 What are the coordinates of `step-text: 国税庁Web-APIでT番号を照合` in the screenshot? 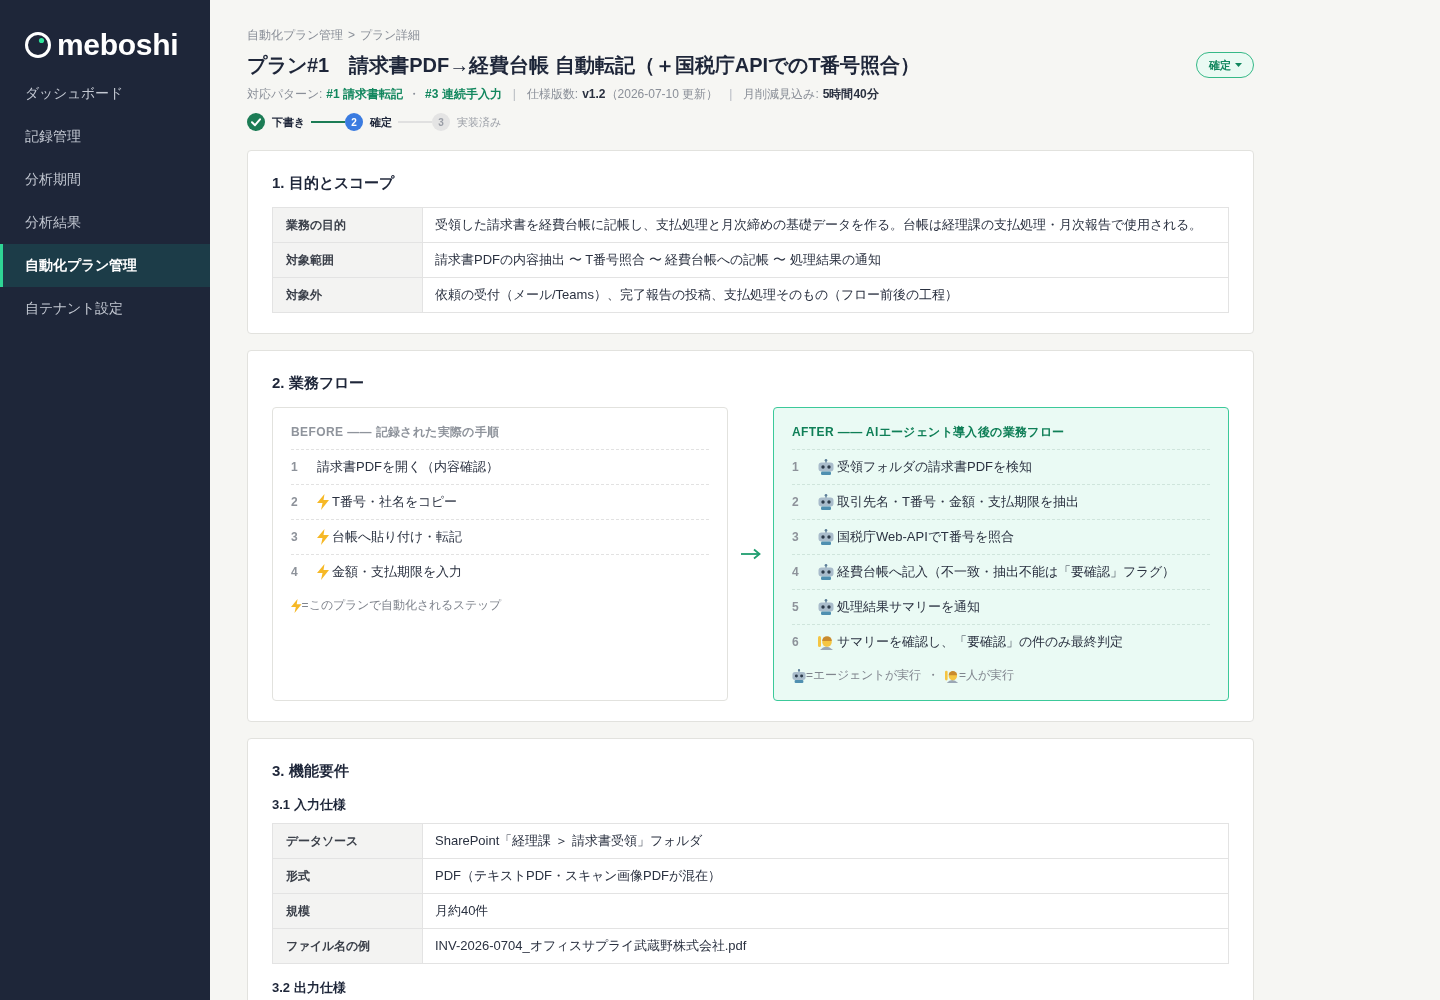 It's located at (925, 537).